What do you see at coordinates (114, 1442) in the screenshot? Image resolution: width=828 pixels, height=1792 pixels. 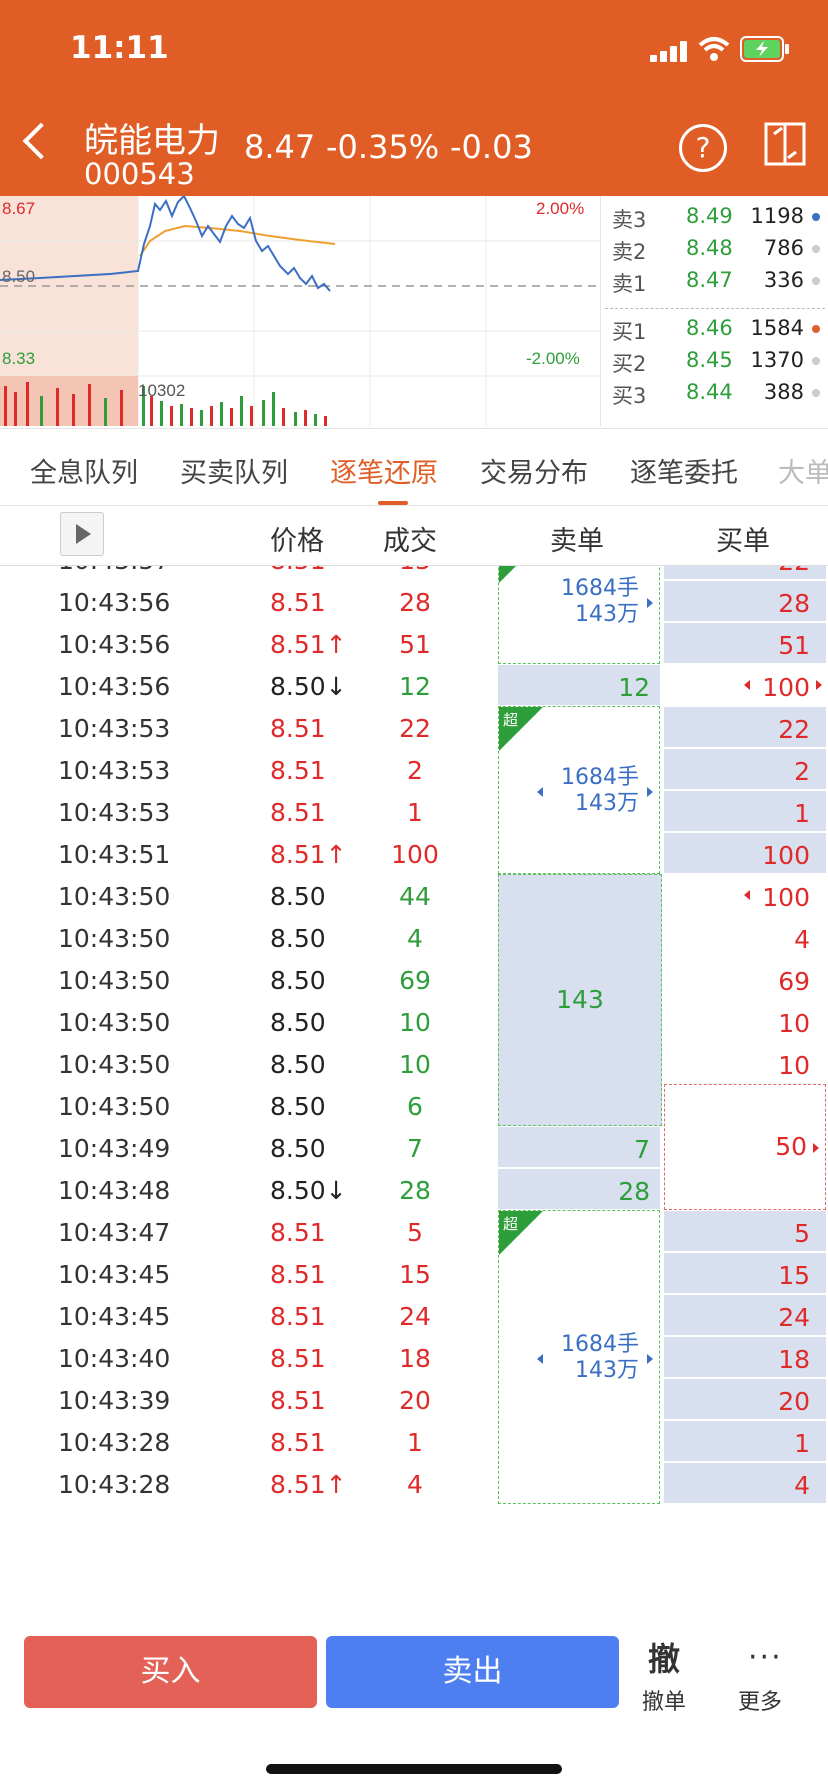 I see `row-time: 10:43:28` at bounding box center [114, 1442].